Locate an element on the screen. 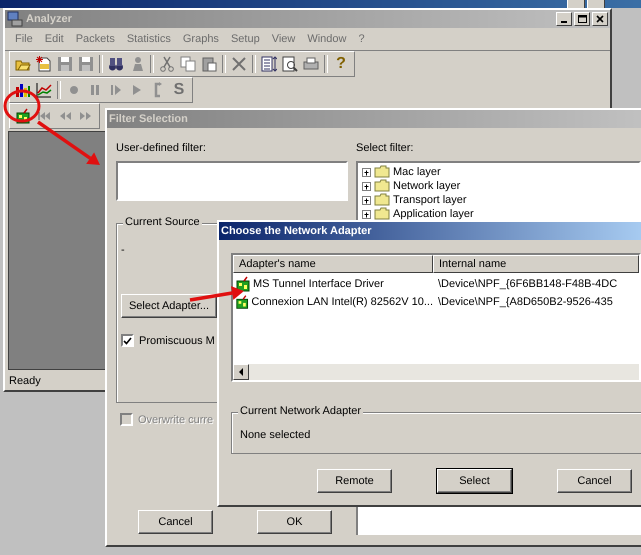 This screenshot has width=641, height=555. filter-input-field is located at coordinates (232, 181).